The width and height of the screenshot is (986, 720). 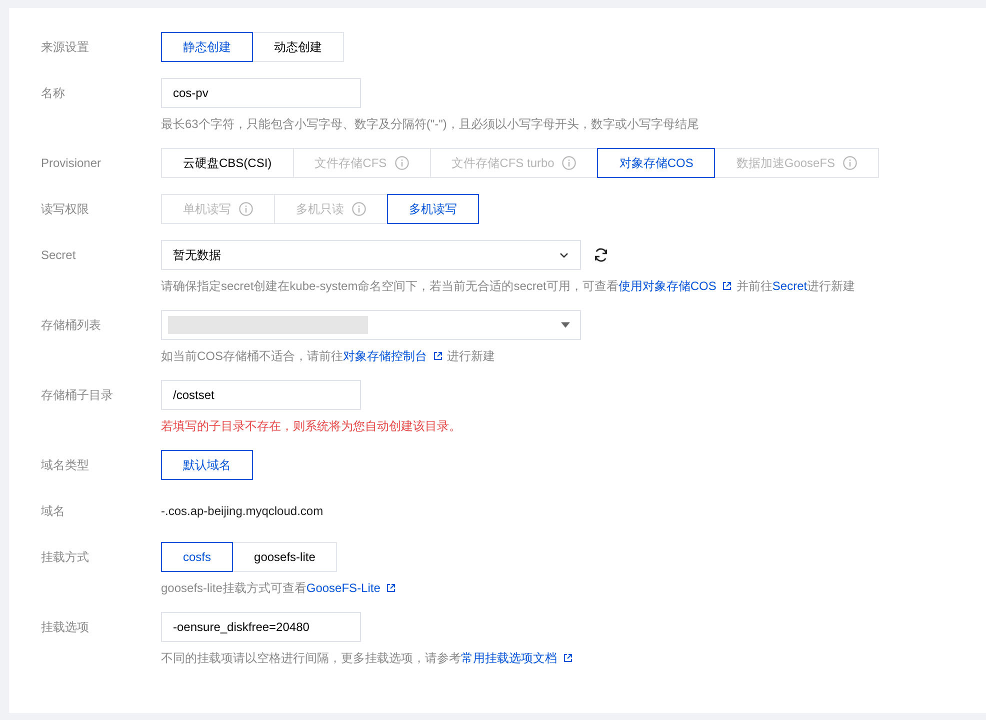 I want to click on field-label: 来源设置, so click(x=65, y=47).